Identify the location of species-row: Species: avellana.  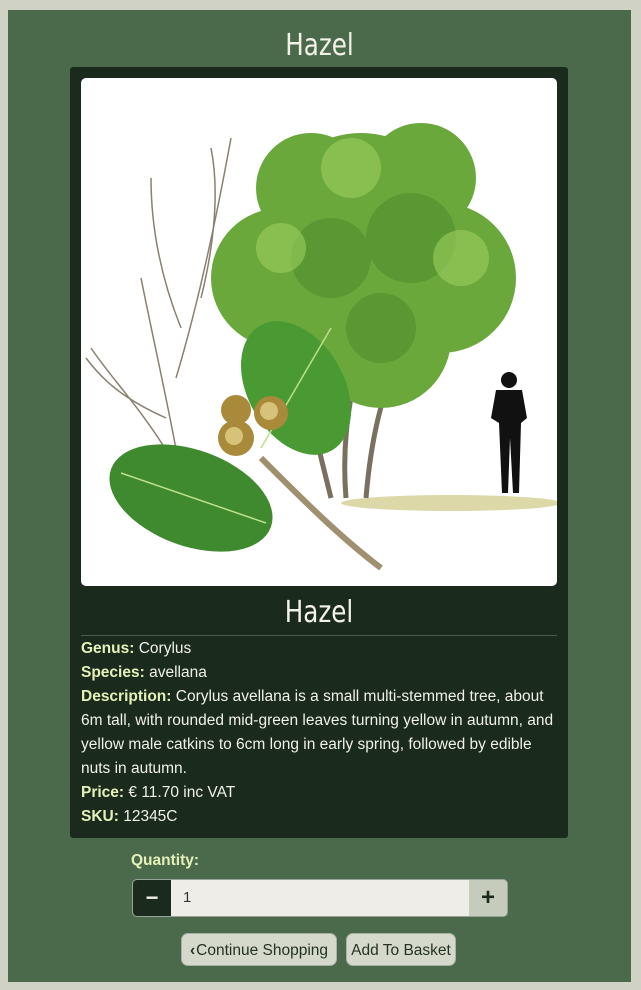
(320, 673).